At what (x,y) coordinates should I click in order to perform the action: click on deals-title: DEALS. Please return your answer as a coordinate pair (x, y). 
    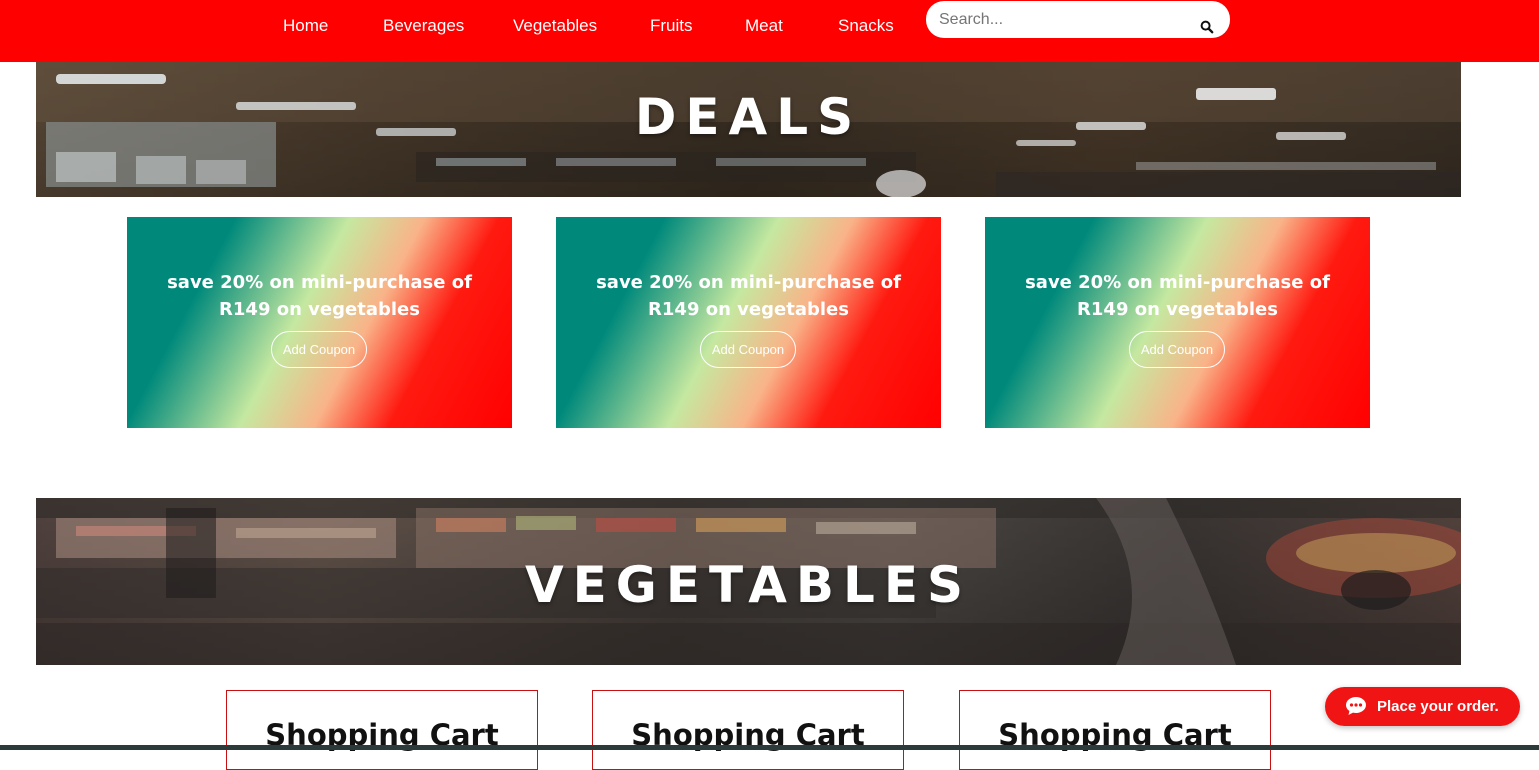
    Looking at the image, I should click on (748, 117).